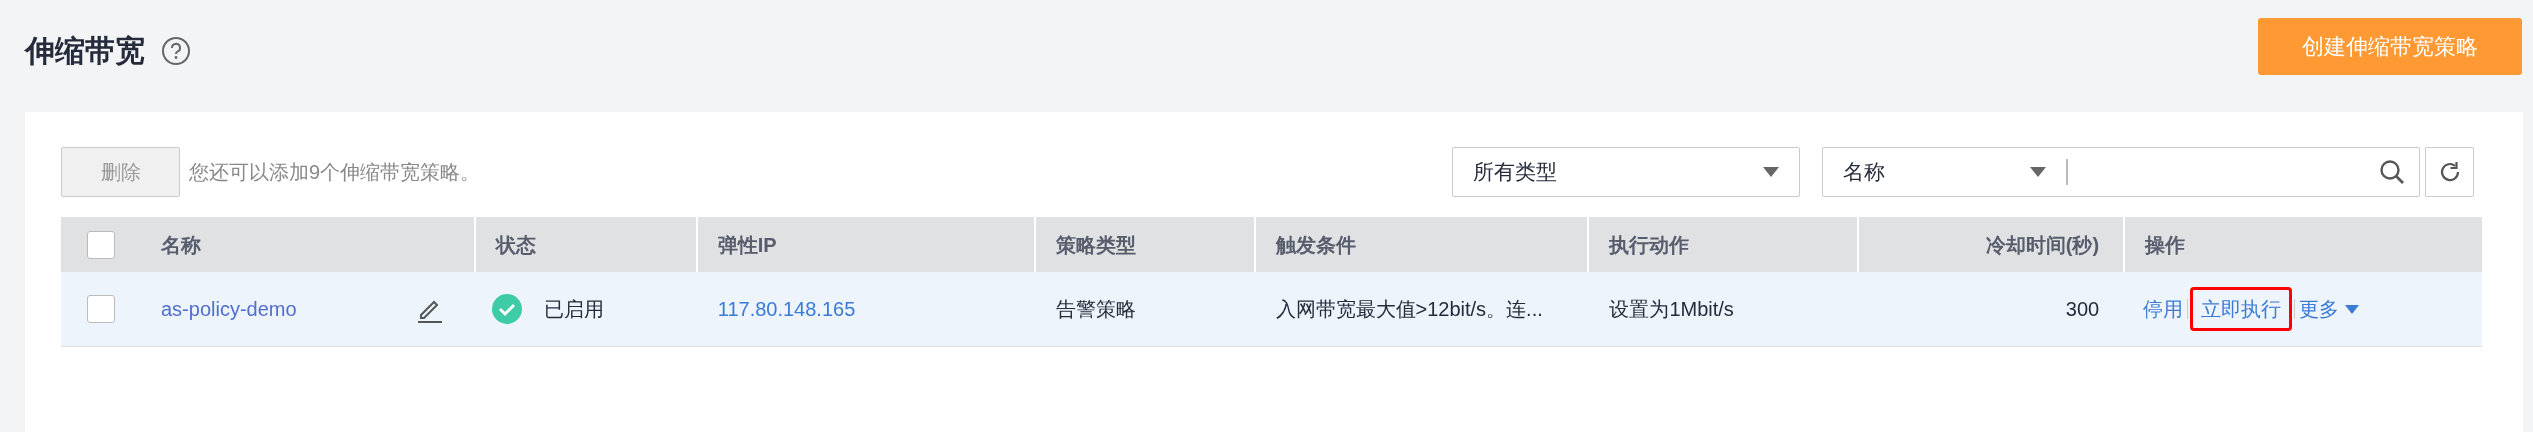 This screenshot has width=2533, height=432. What do you see at coordinates (1315, 245) in the screenshot?
I see `column-header: 触发条件` at bounding box center [1315, 245].